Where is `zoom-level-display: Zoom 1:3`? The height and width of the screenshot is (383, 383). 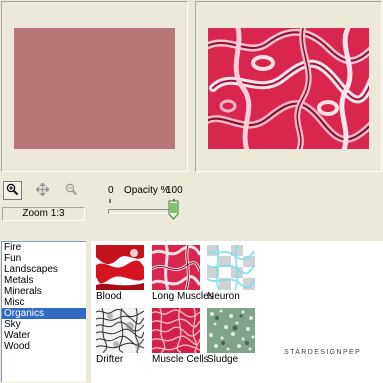
zoom-level-display: Zoom 1:3 is located at coordinates (43, 214).